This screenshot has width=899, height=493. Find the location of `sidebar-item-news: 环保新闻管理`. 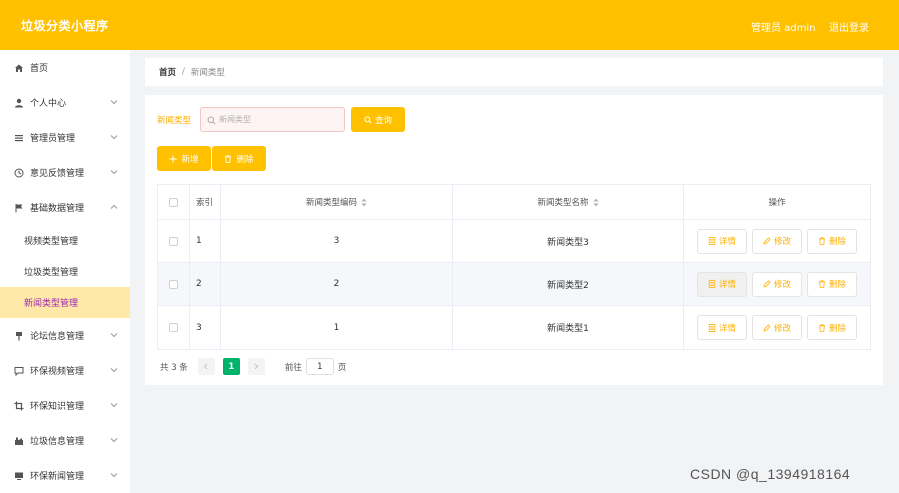

sidebar-item-news: 环保新闻管理 is located at coordinates (65, 475).